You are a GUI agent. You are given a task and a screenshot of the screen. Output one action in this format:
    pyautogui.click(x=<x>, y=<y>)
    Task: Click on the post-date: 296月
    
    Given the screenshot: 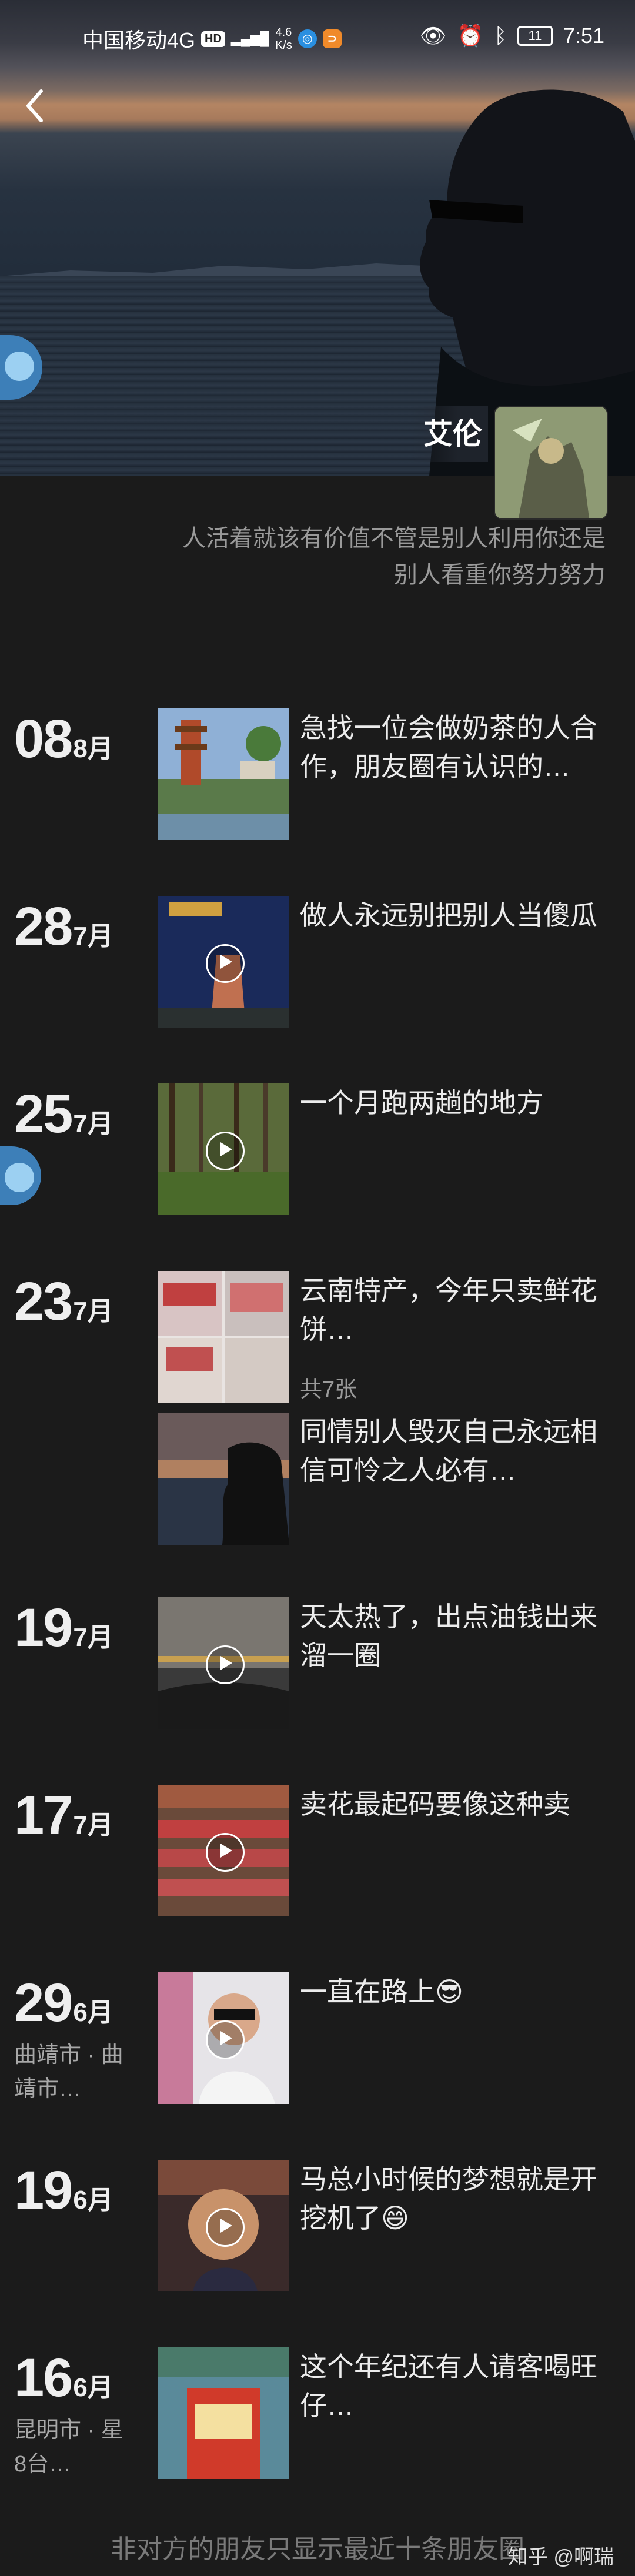 What is the action you would take?
    pyautogui.click(x=63, y=2003)
    